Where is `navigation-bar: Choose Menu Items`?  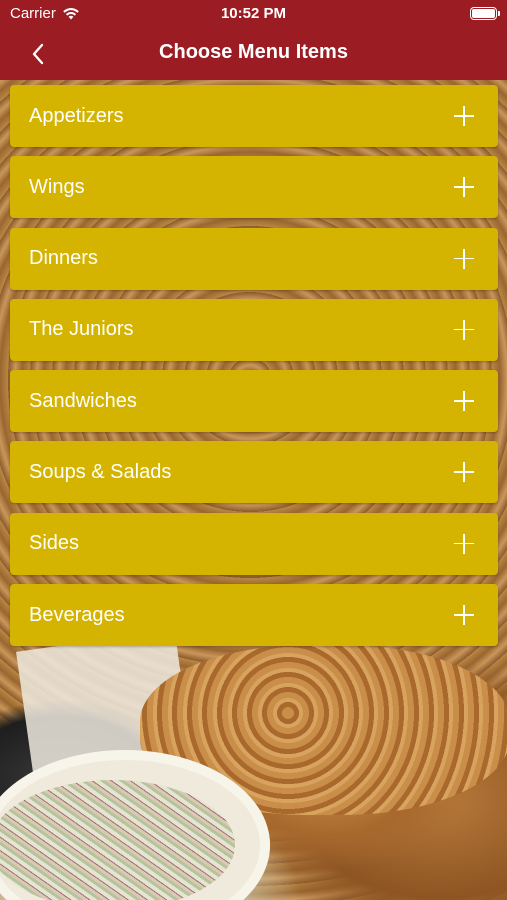
navigation-bar: Choose Menu Items is located at coordinates (253, 54).